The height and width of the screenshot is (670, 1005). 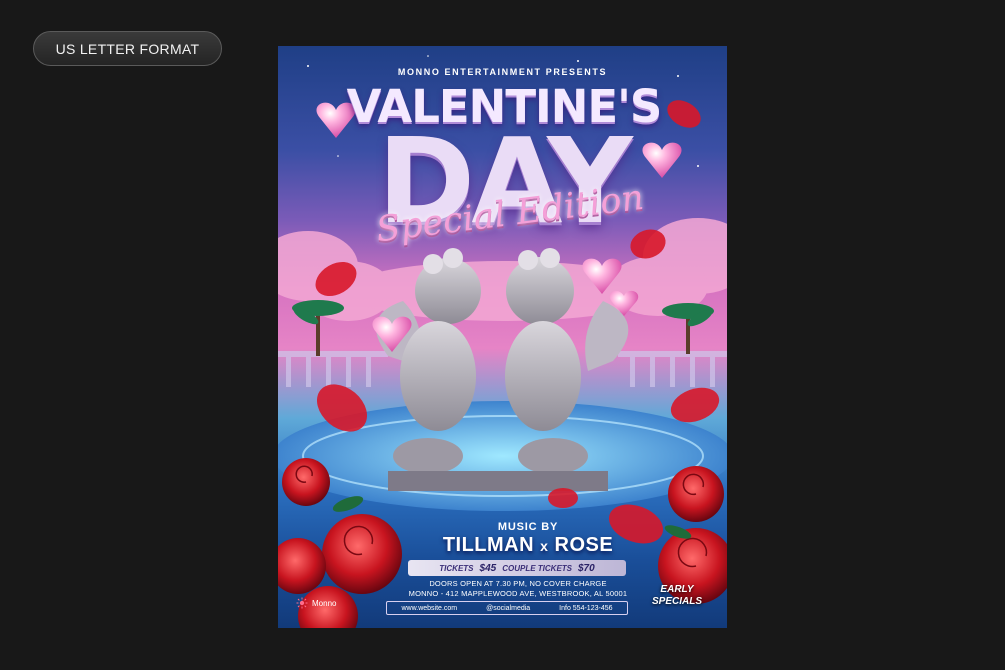 I want to click on artist-tillman: TILLMAN, so click(x=488, y=545).